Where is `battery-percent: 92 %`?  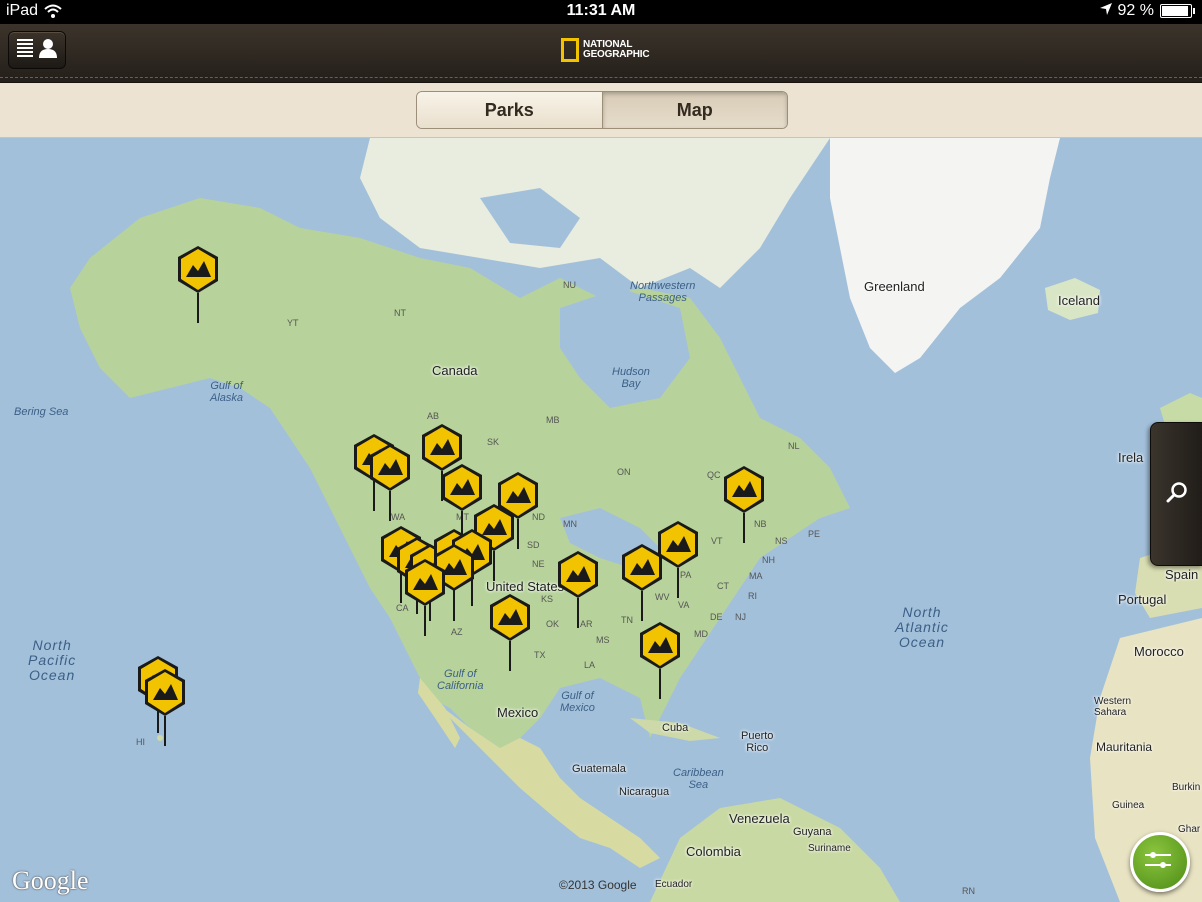 battery-percent: 92 % is located at coordinates (1135, 10).